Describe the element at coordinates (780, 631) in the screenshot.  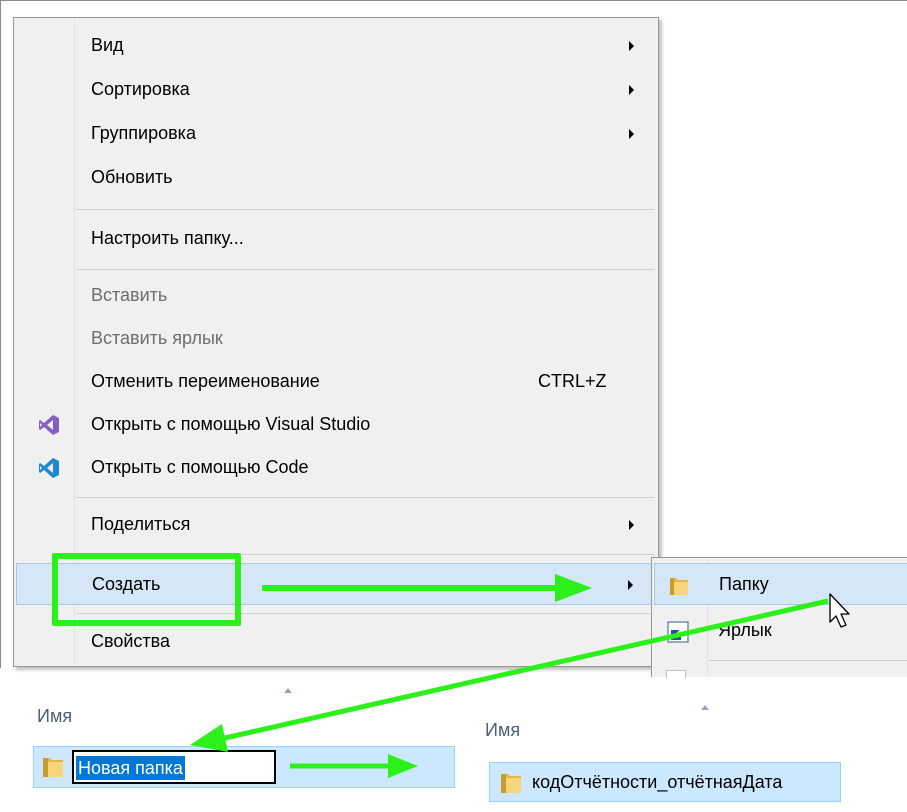
I see `submenu-item-shortcut: Ярлык` at that location.